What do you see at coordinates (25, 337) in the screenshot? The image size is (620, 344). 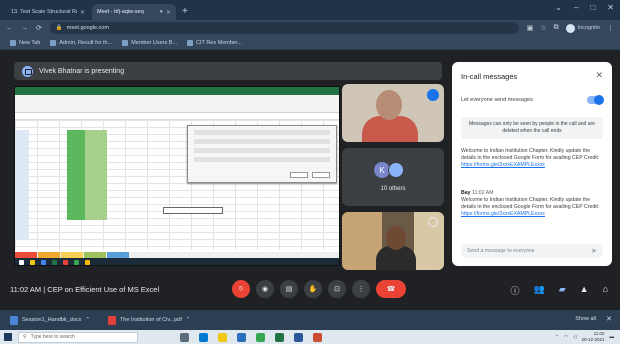 I see `search-icon: ⚲` at bounding box center [25, 337].